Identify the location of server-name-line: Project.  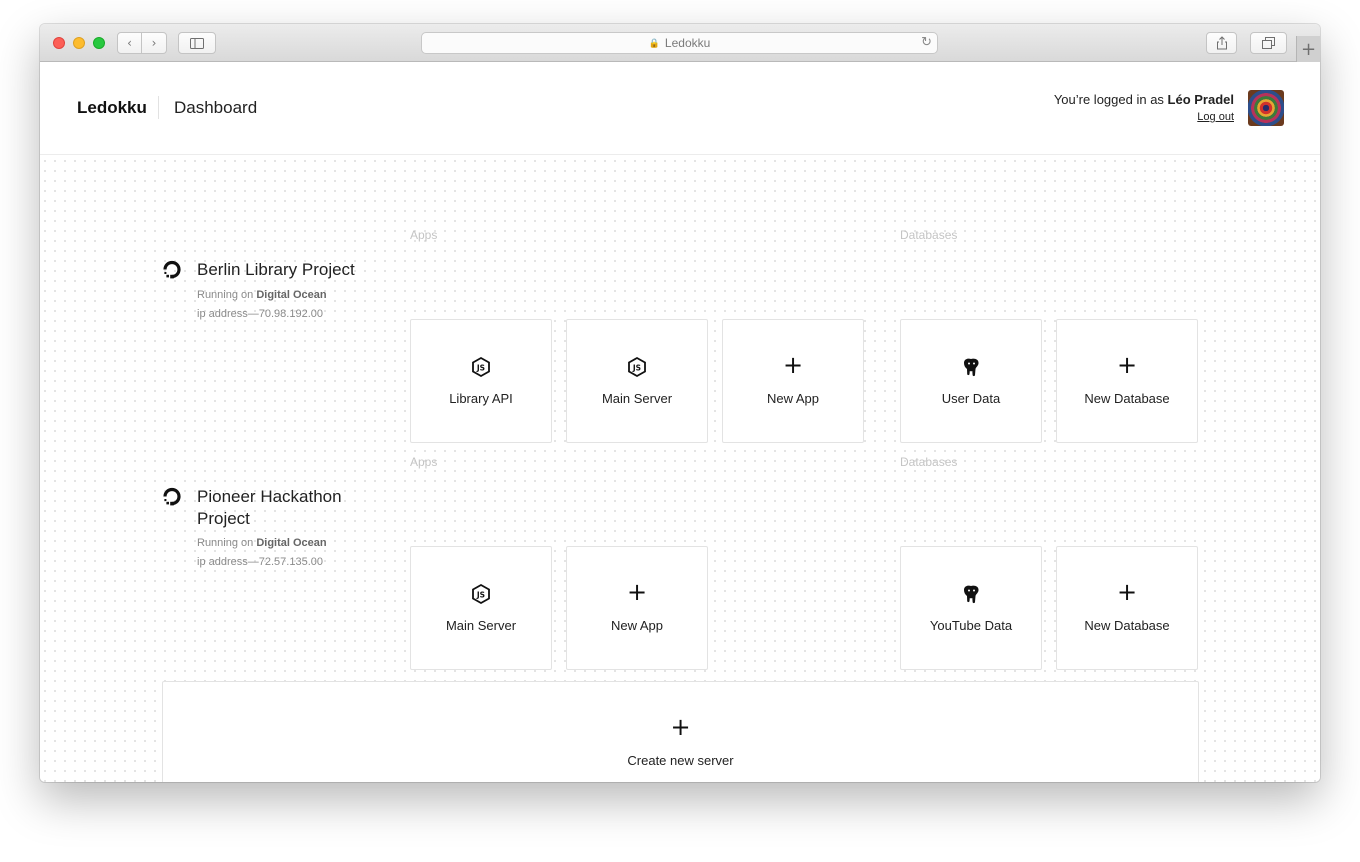
(223, 518).